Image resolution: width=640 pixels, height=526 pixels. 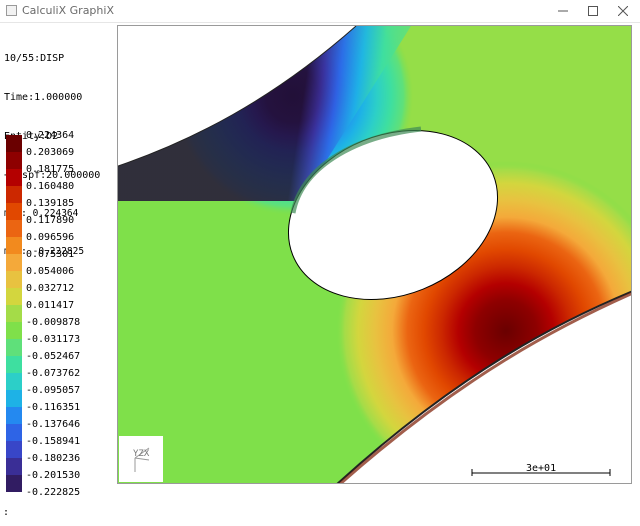 What do you see at coordinates (50, 237) in the screenshot?
I see `legend-label: 0.096596` at bounding box center [50, 237].